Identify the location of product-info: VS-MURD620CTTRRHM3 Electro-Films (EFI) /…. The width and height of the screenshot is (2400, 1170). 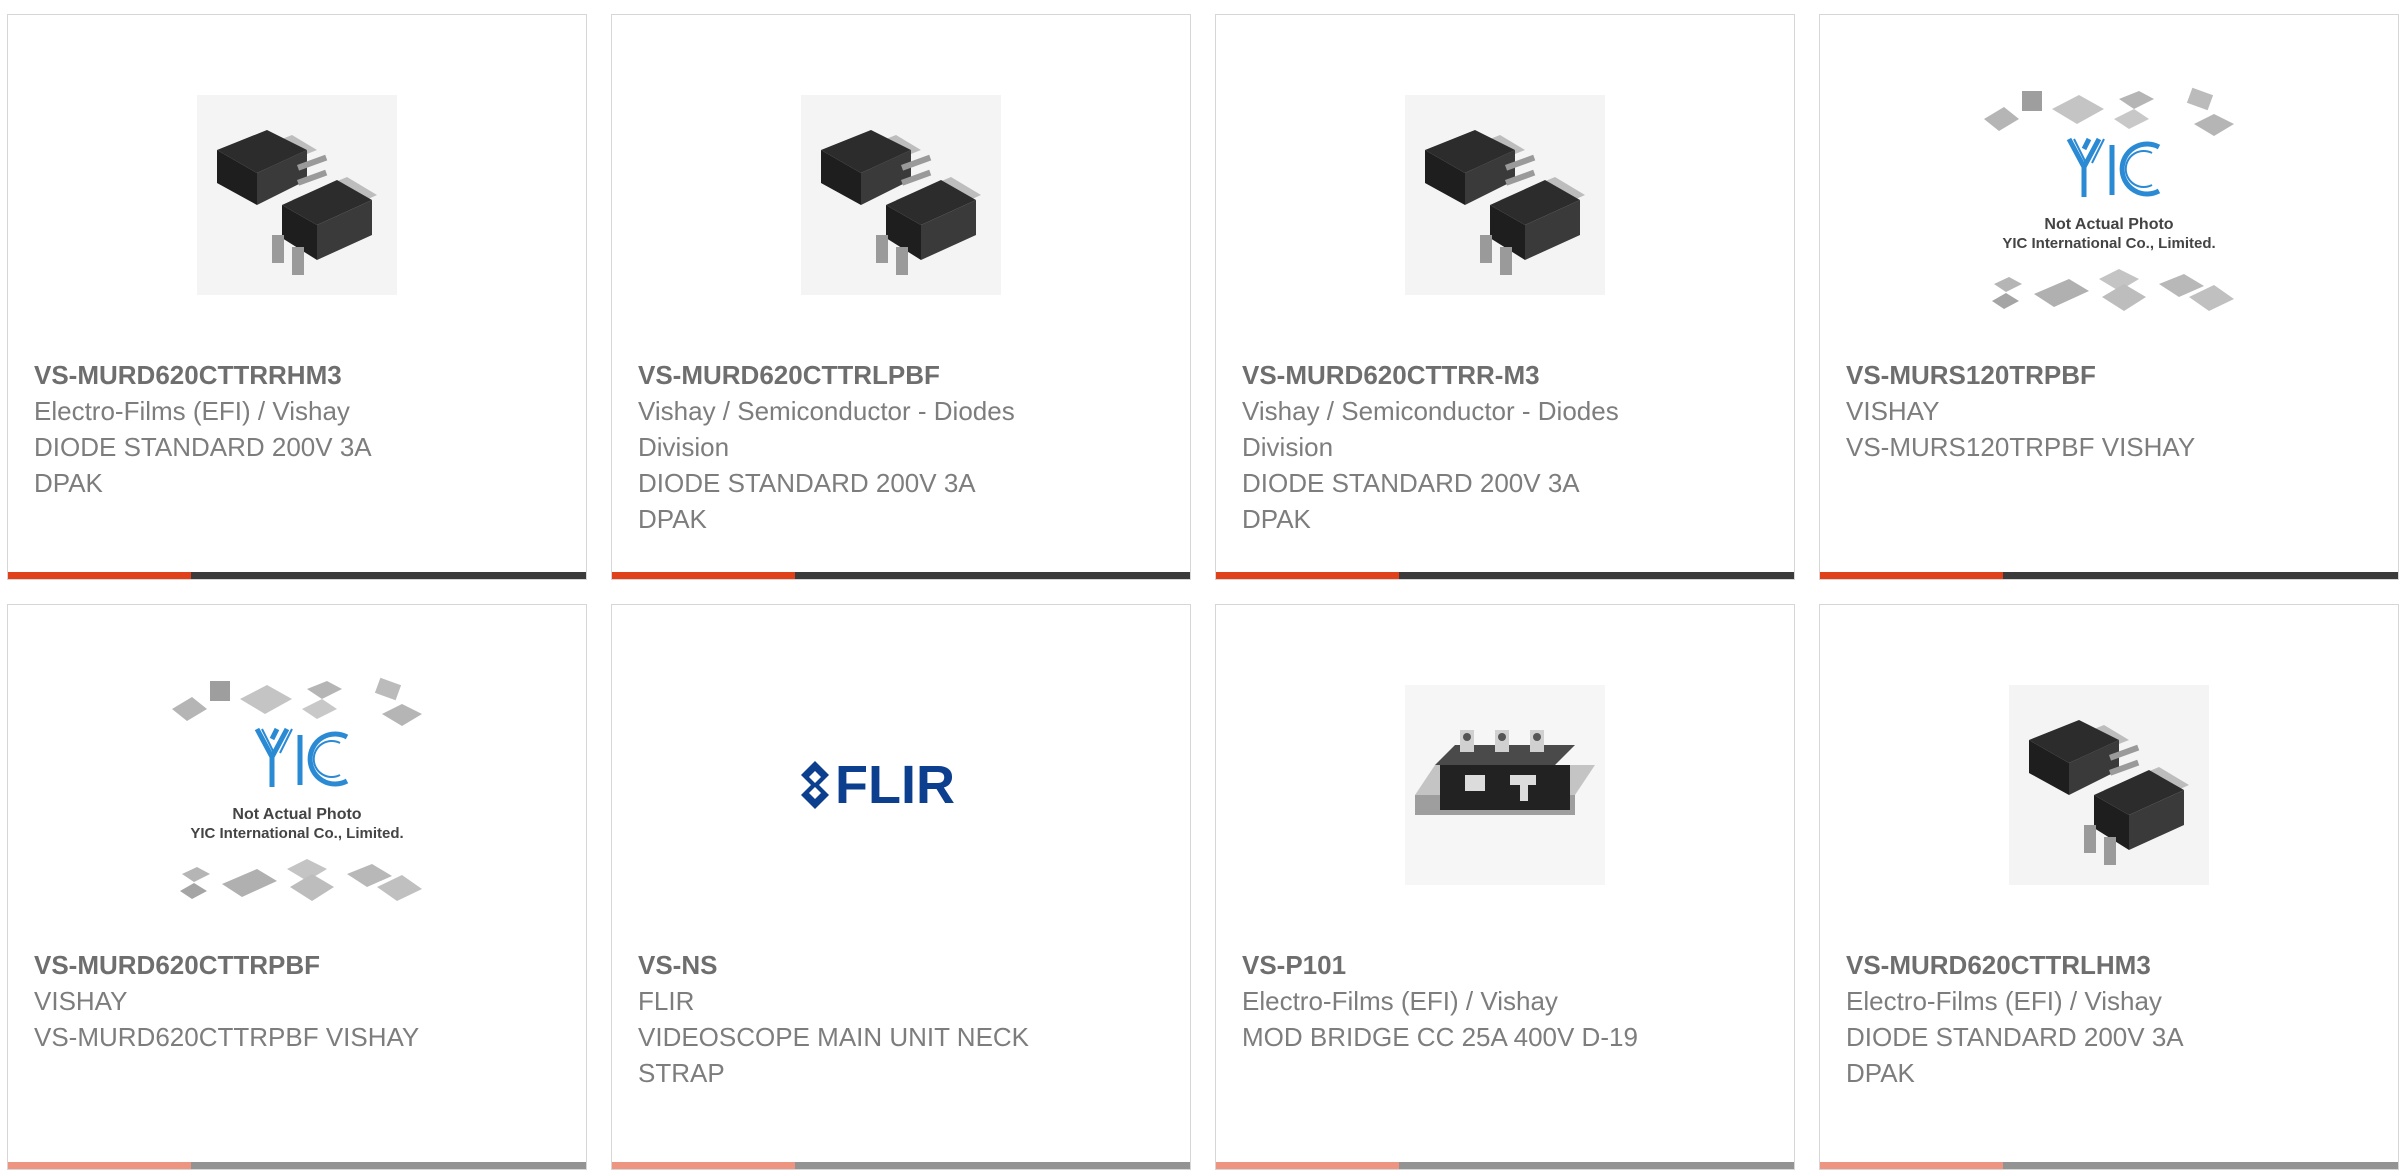
(240, 429).